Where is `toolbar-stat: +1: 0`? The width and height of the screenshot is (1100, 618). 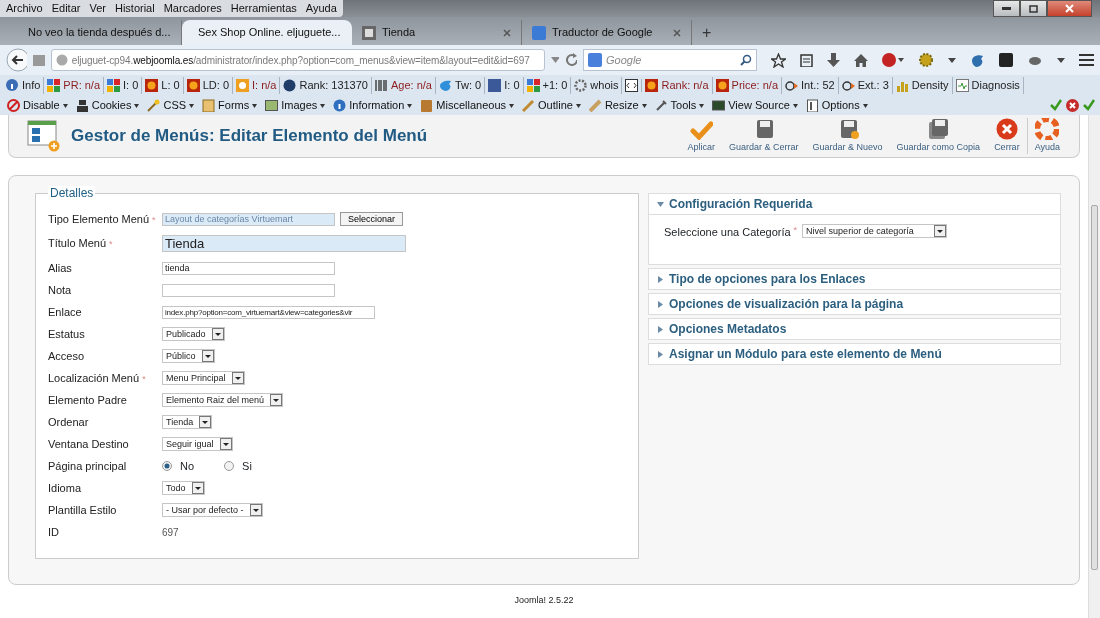 toolbar-stat: +1: 0 is located at coordinates (555, 85).